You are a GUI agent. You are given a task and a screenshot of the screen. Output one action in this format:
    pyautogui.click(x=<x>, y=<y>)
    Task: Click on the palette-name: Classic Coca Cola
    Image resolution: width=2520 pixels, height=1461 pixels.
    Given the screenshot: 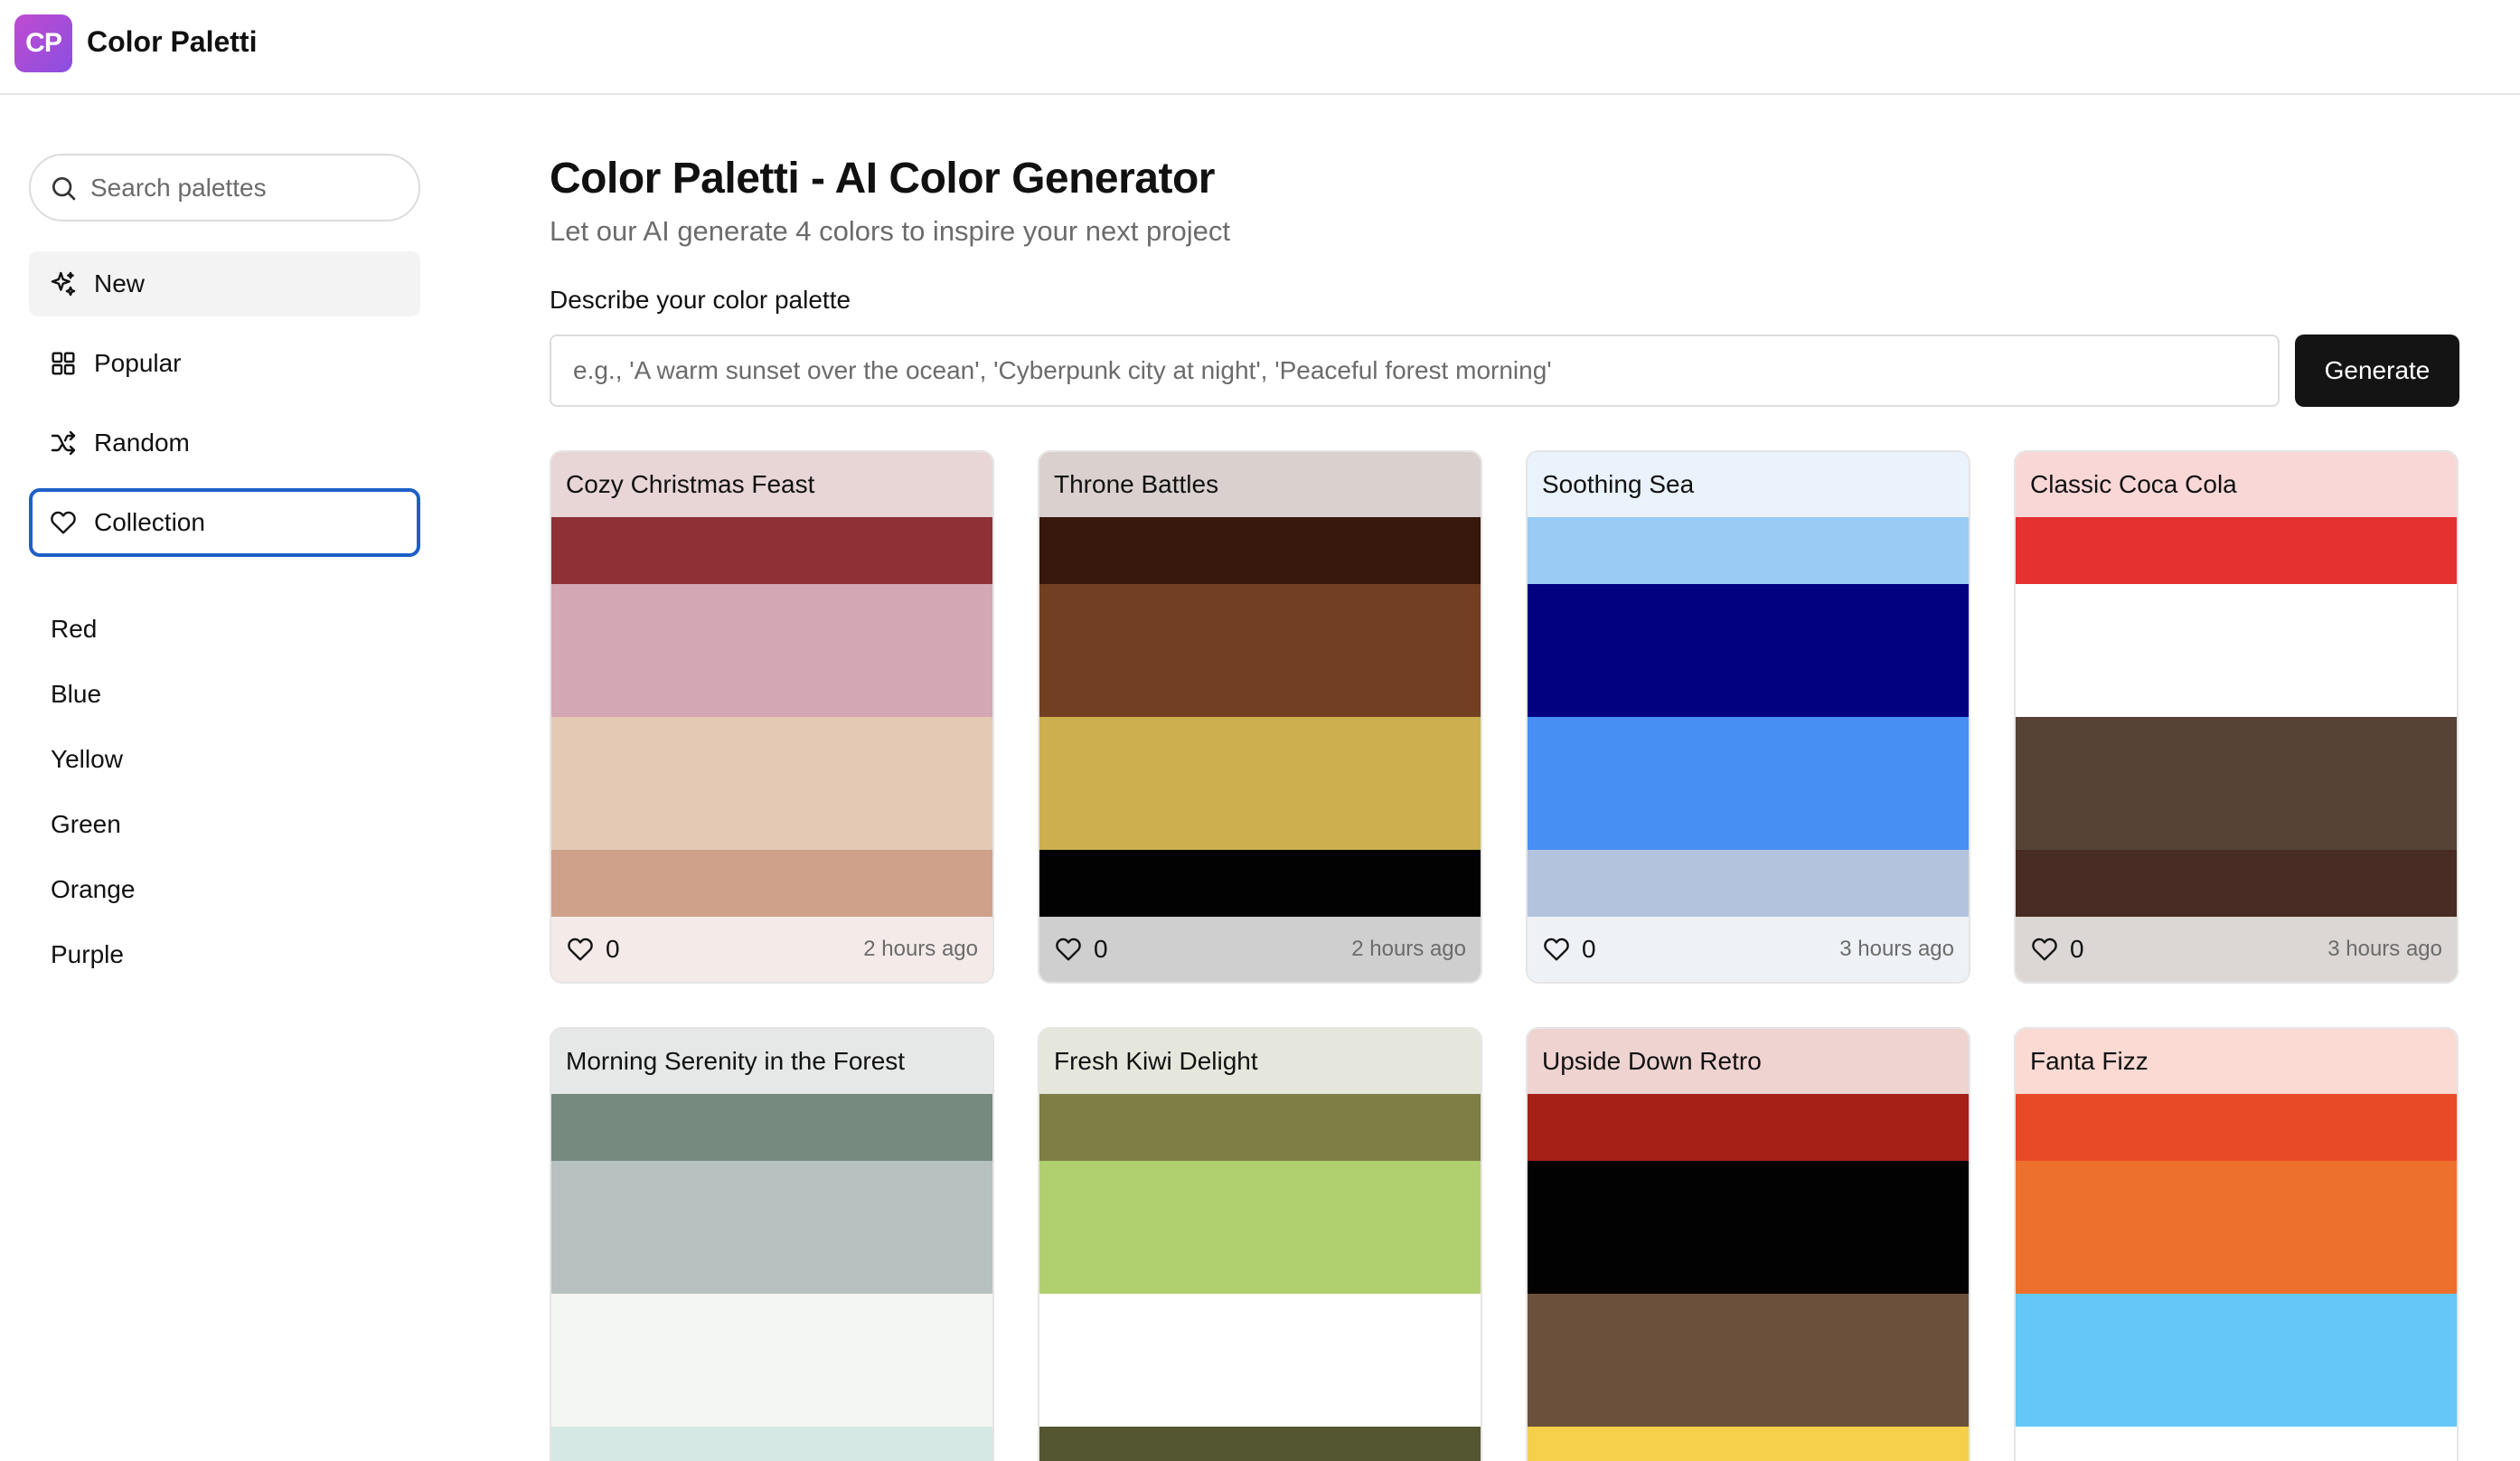 What is the action you would take?
    pyautogui.click(x=2237, y=484)
    